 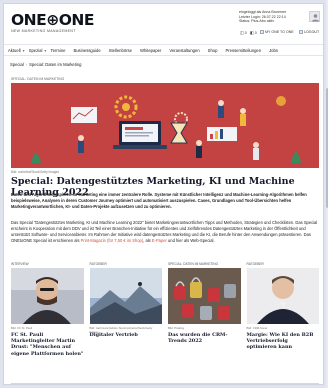 I want to click on cart-counter: ◧ 0, so click(x=253, y=32).